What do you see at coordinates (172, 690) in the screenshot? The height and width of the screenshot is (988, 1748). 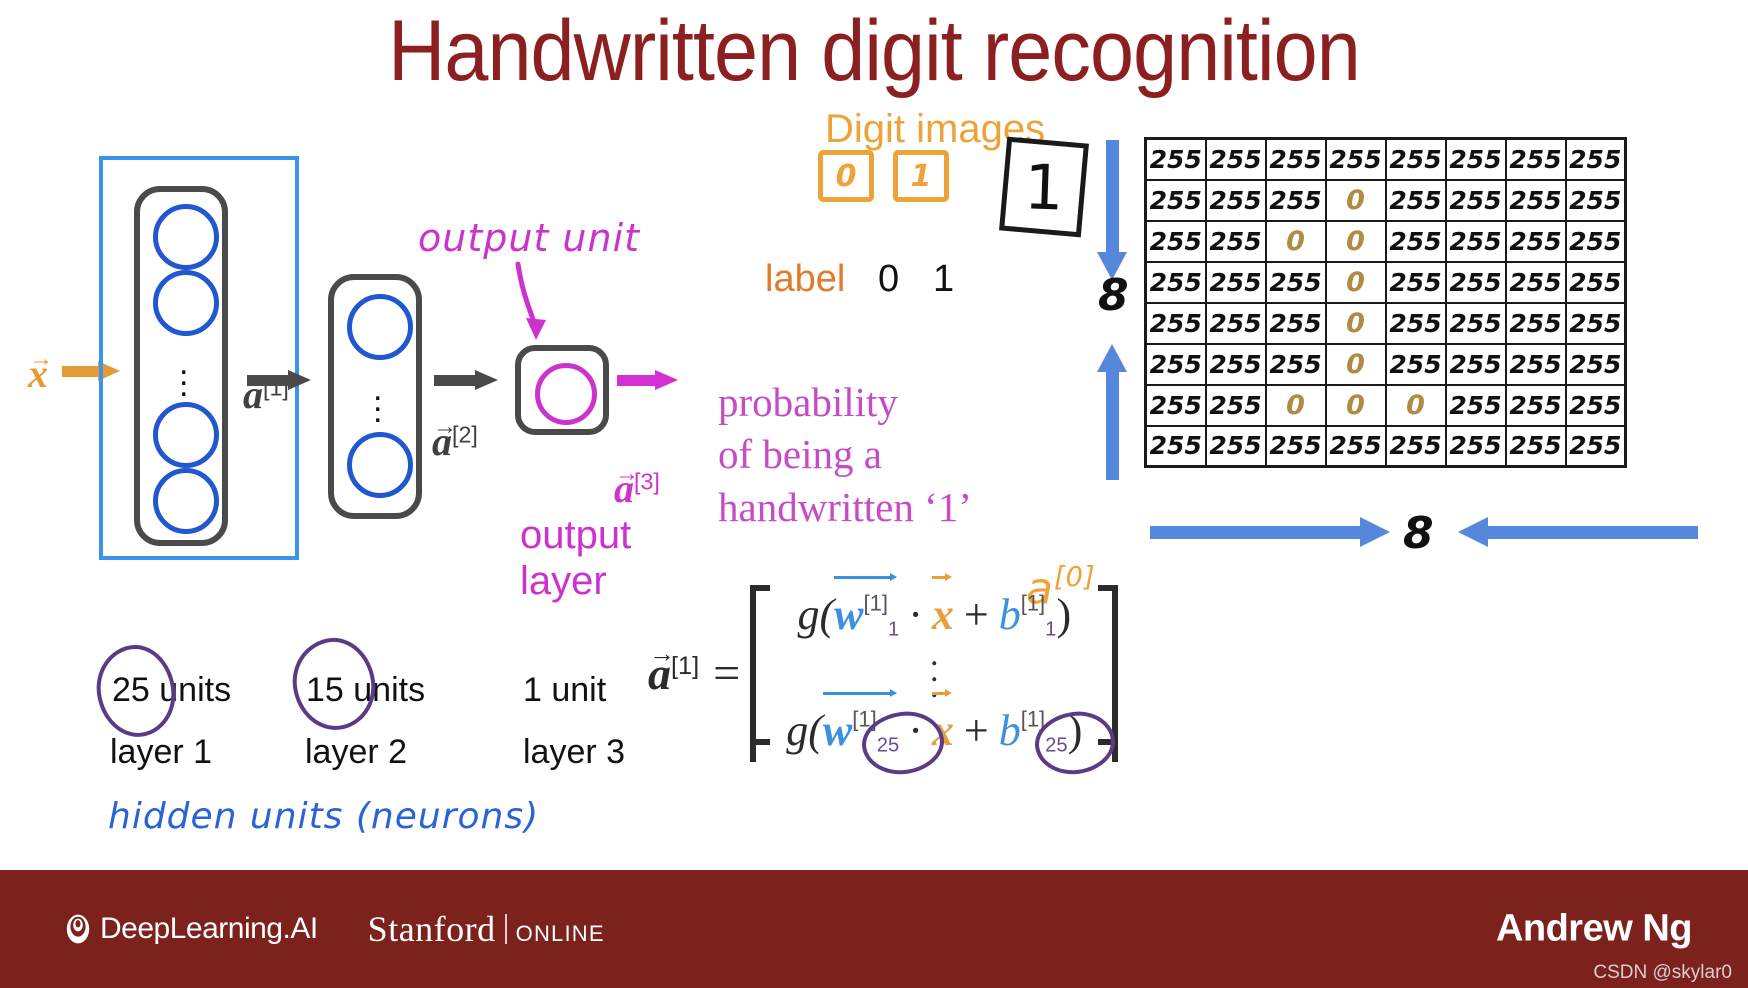 I see `layer1-units-label: 25 units` at bounding box center [172, 690].